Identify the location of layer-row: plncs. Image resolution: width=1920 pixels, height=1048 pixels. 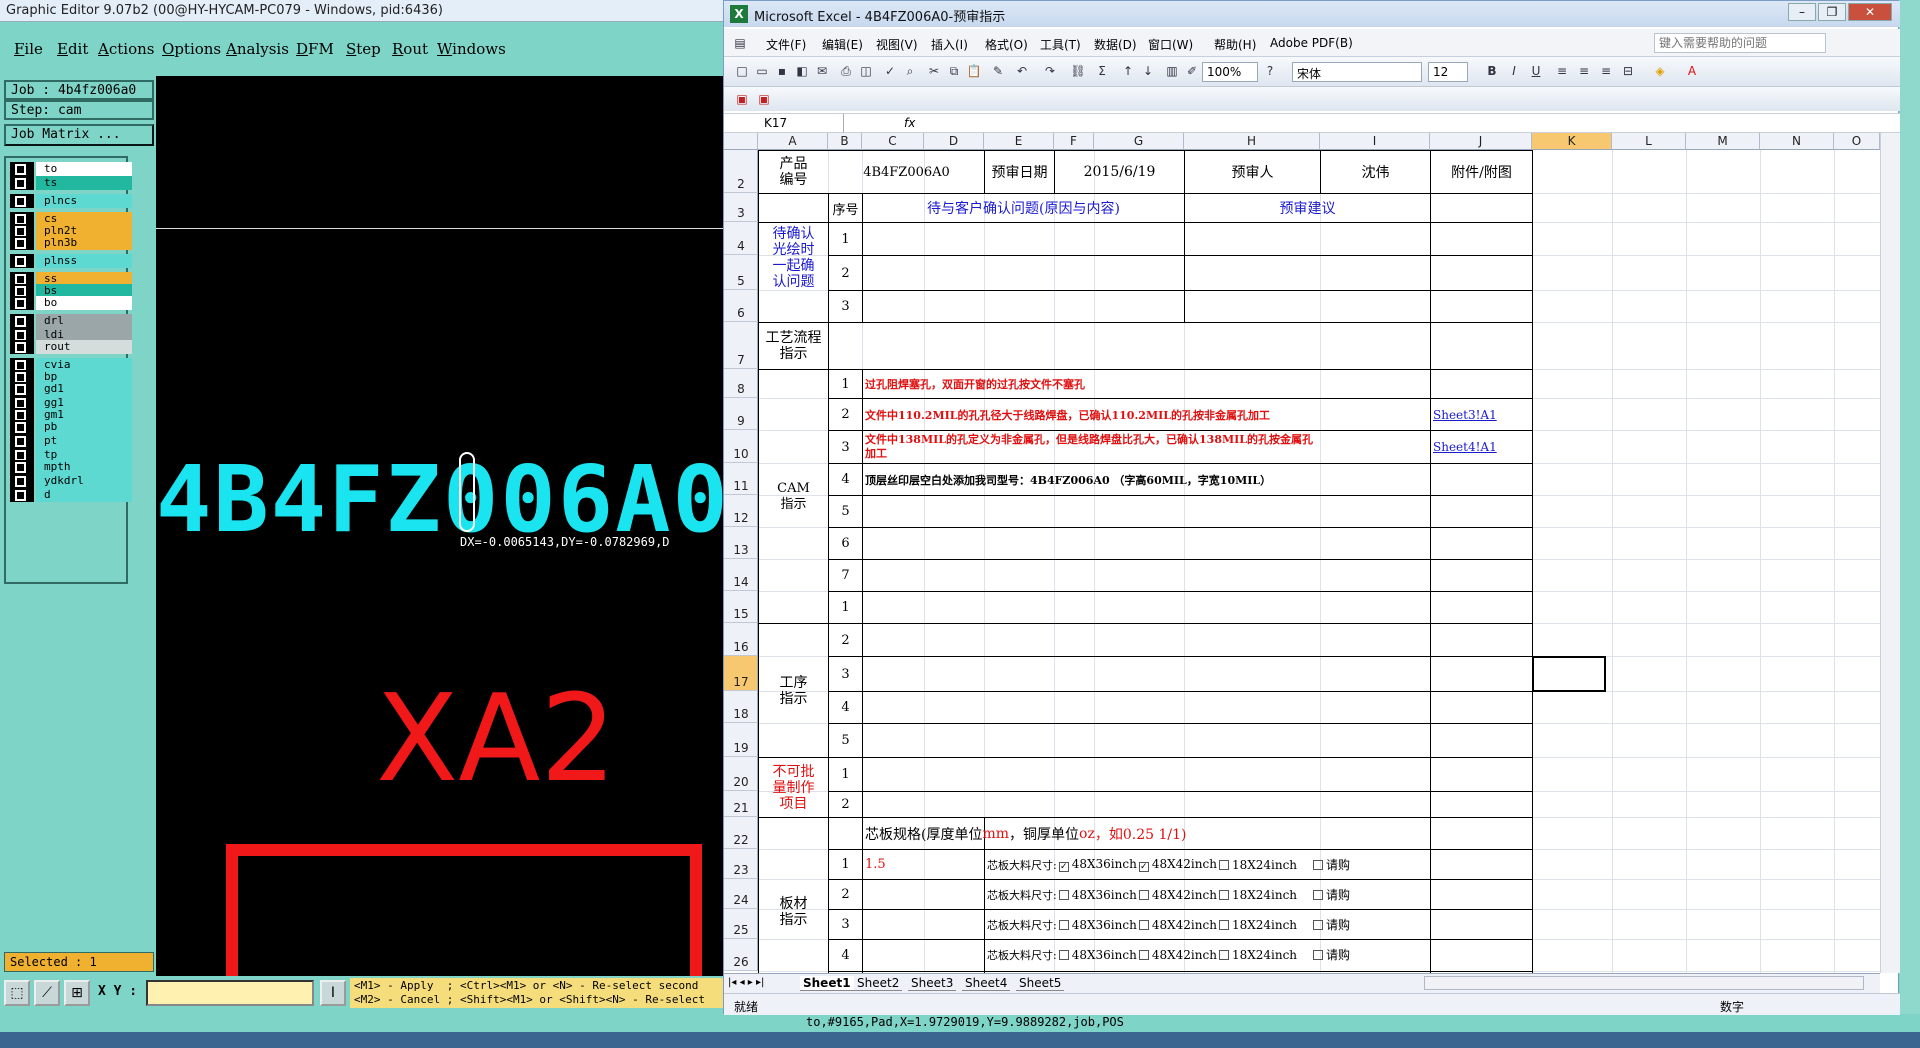
(71, 201).